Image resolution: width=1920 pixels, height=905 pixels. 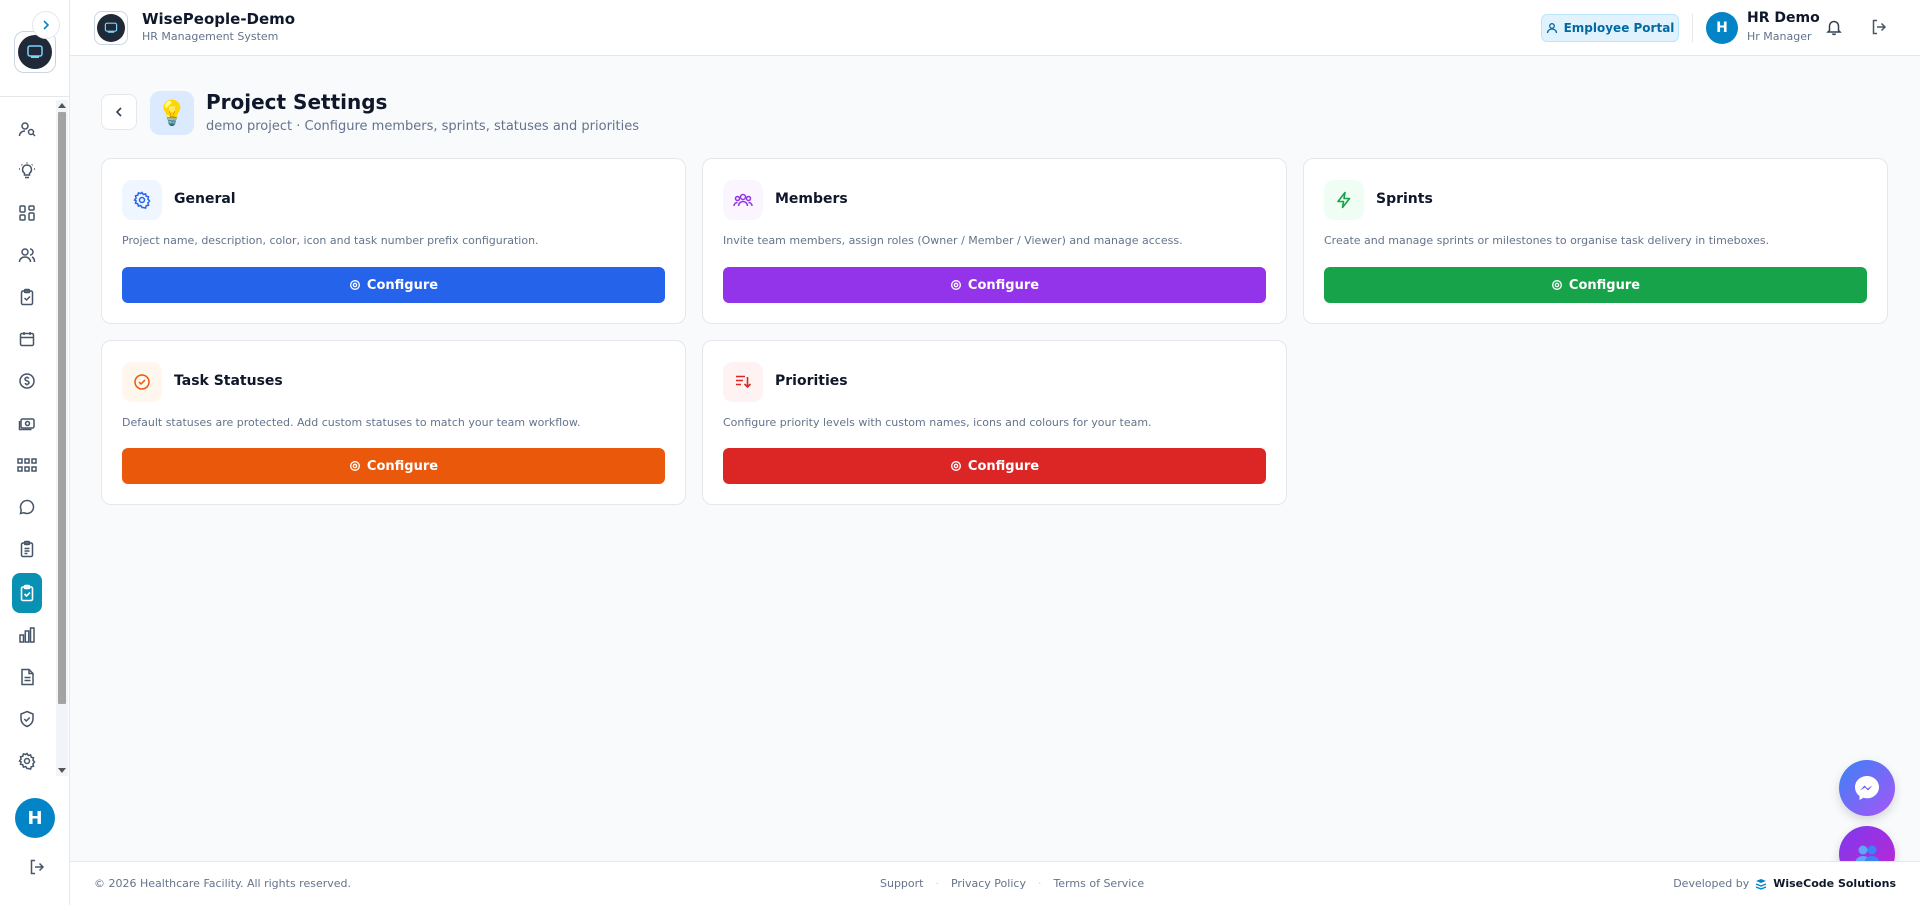 I want to click on app-logo-icon, so click(x=35, y=52).